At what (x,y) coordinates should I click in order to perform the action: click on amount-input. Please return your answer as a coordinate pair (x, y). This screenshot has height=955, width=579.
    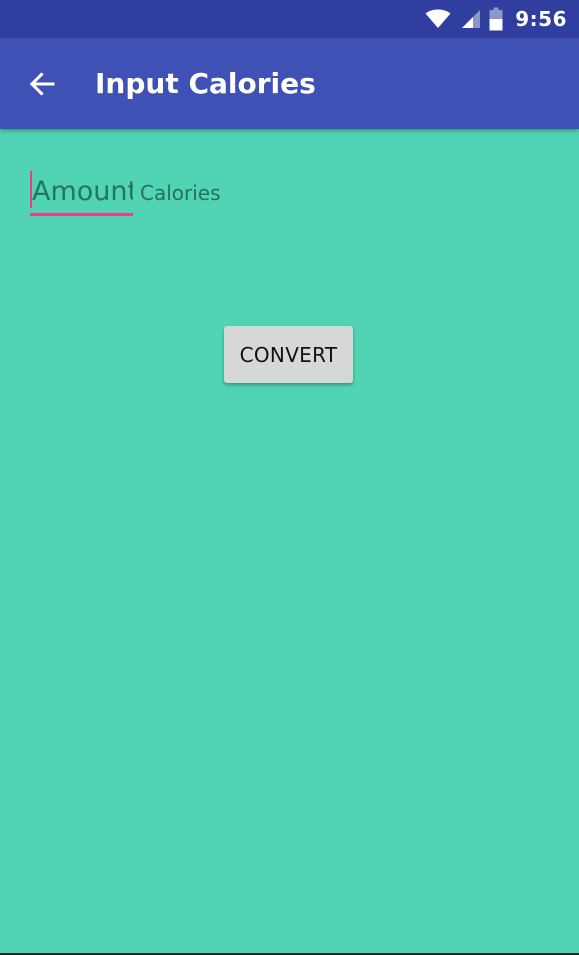
    Looking at the image, I should click on (81, 191).